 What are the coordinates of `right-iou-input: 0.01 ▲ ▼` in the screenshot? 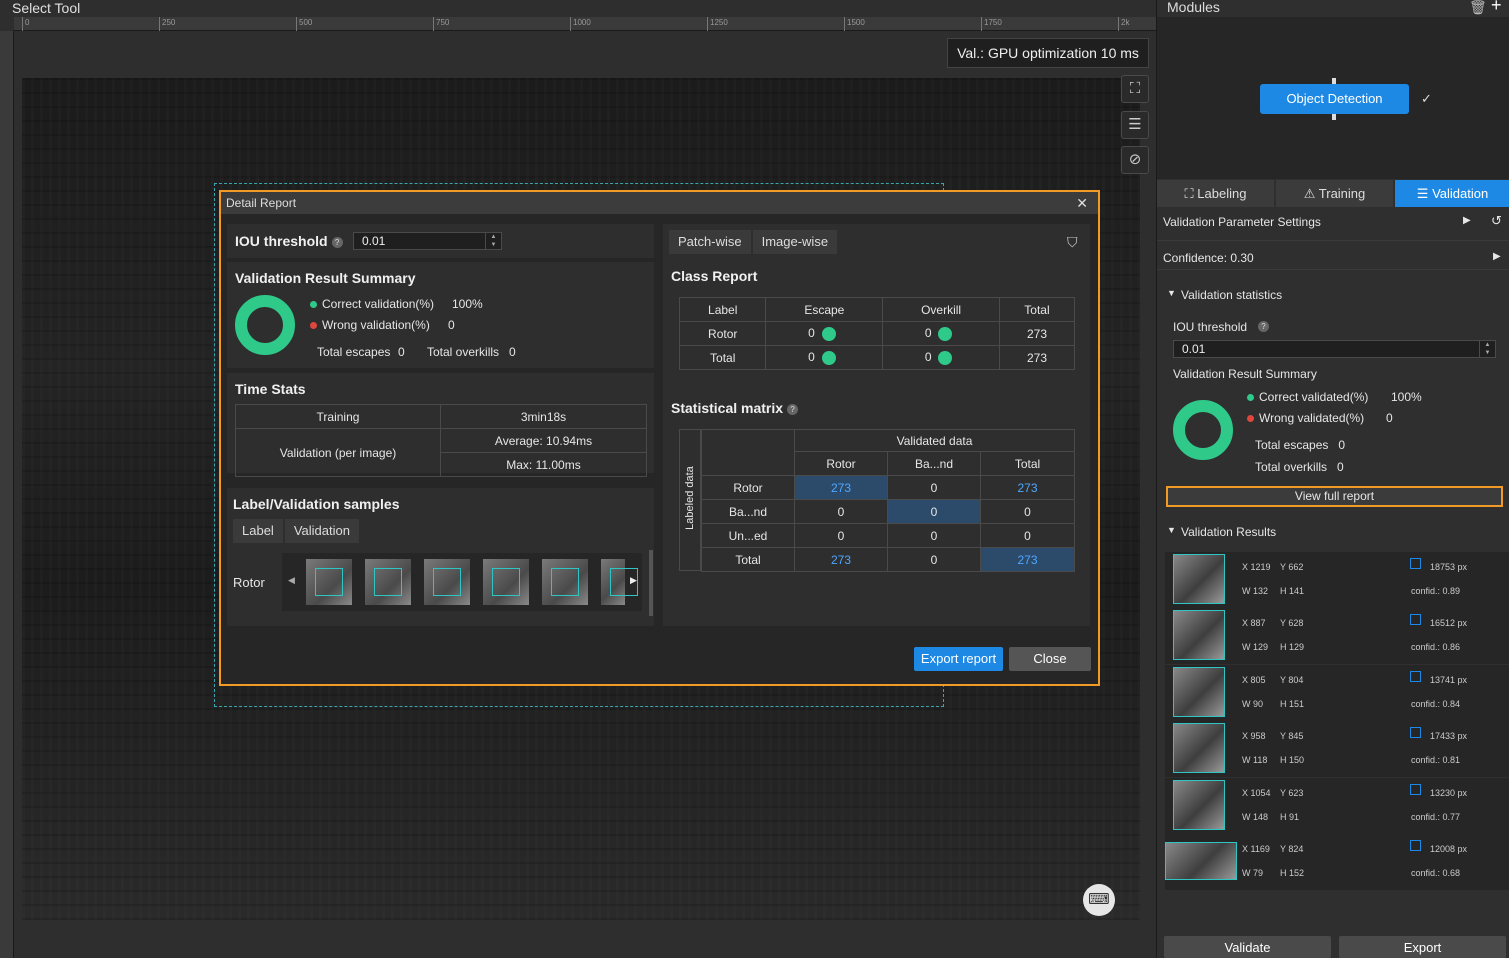 It's located at (1334, 349).